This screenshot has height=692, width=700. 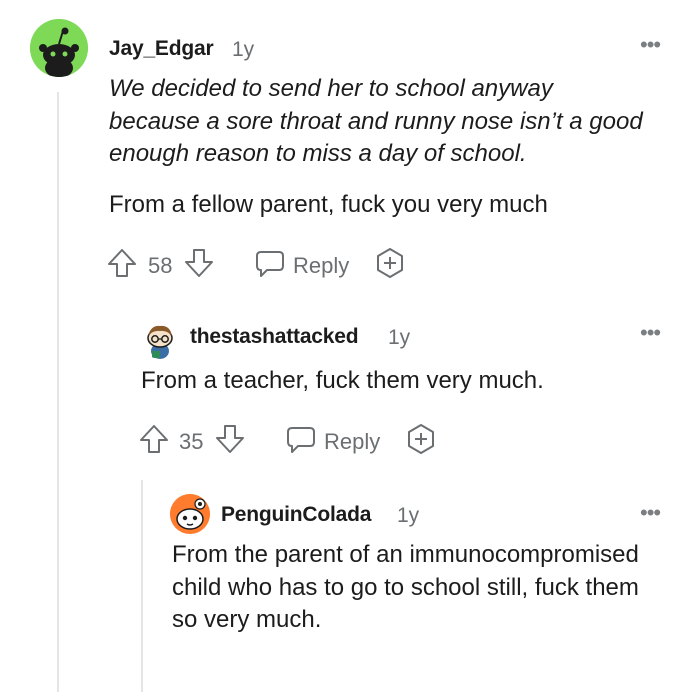 What do you see at coordinates (296, 515) in the screenshot?
I see `comment-username: PenguinColada` at bounding box center [296, 515].